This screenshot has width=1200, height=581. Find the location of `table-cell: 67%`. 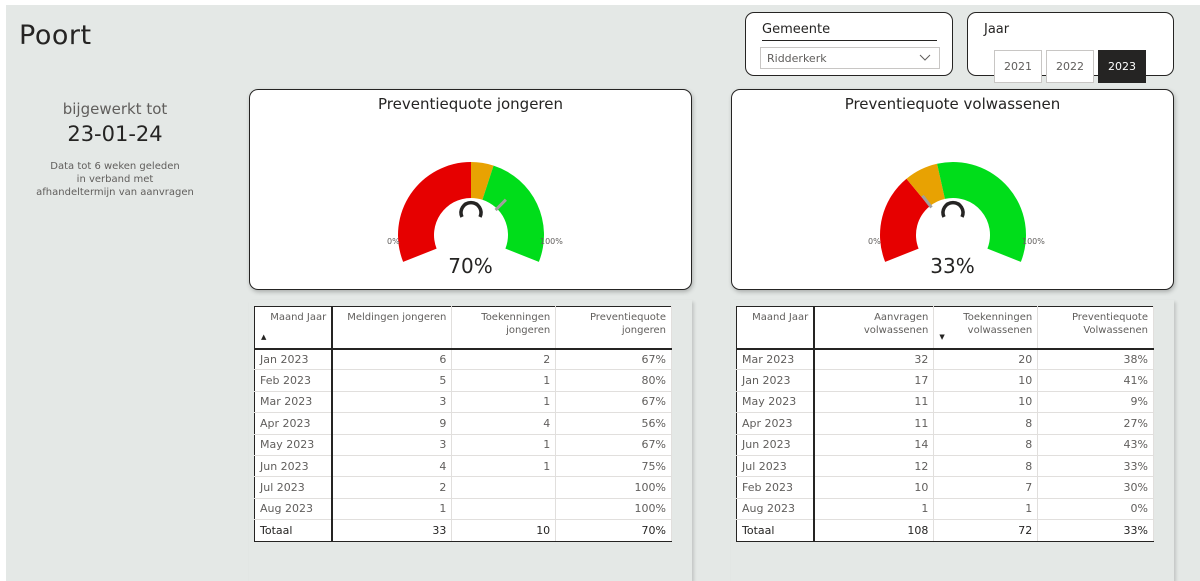

table-cell: 67% is located at coordinates (613, 402).